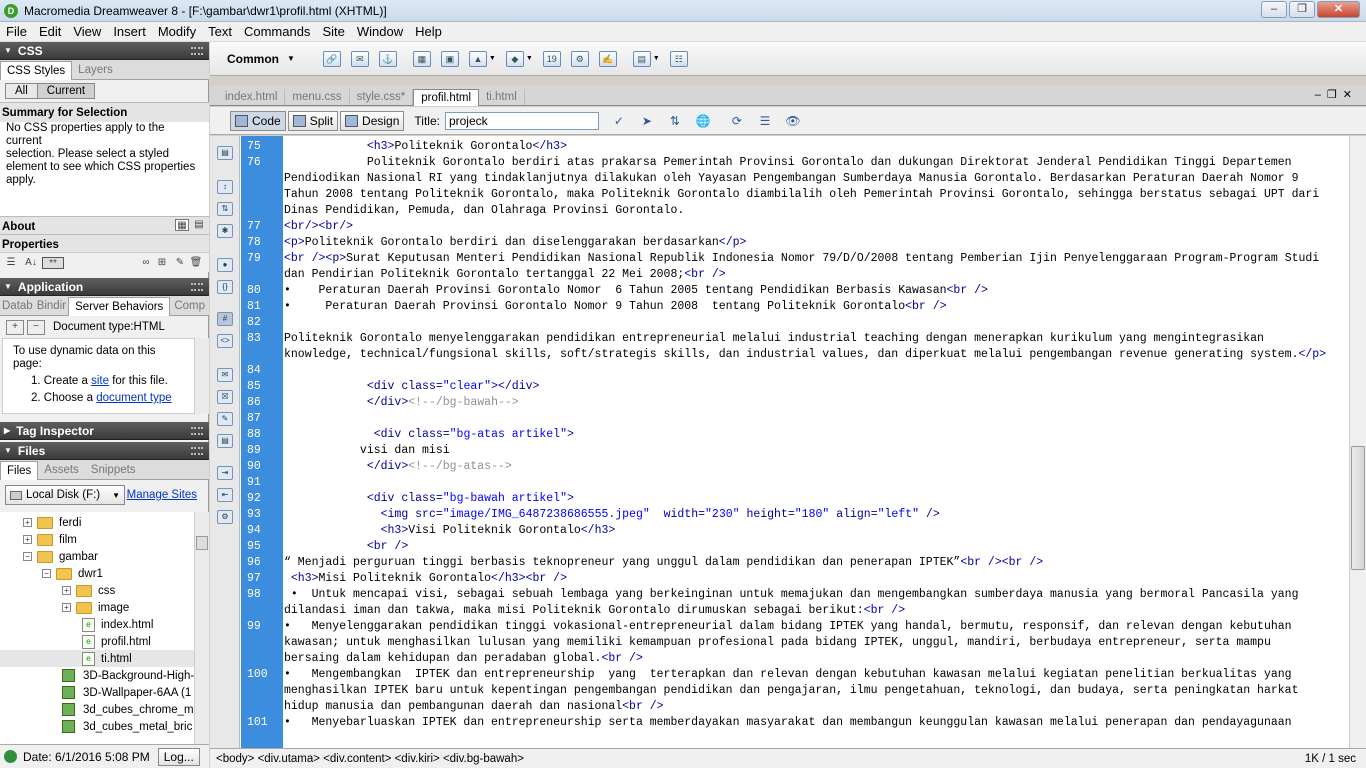  What do you see at coordinates (252, 97) in the screenshot?
I see `tab-index-html: index.html` at bounding box center [252, 97].